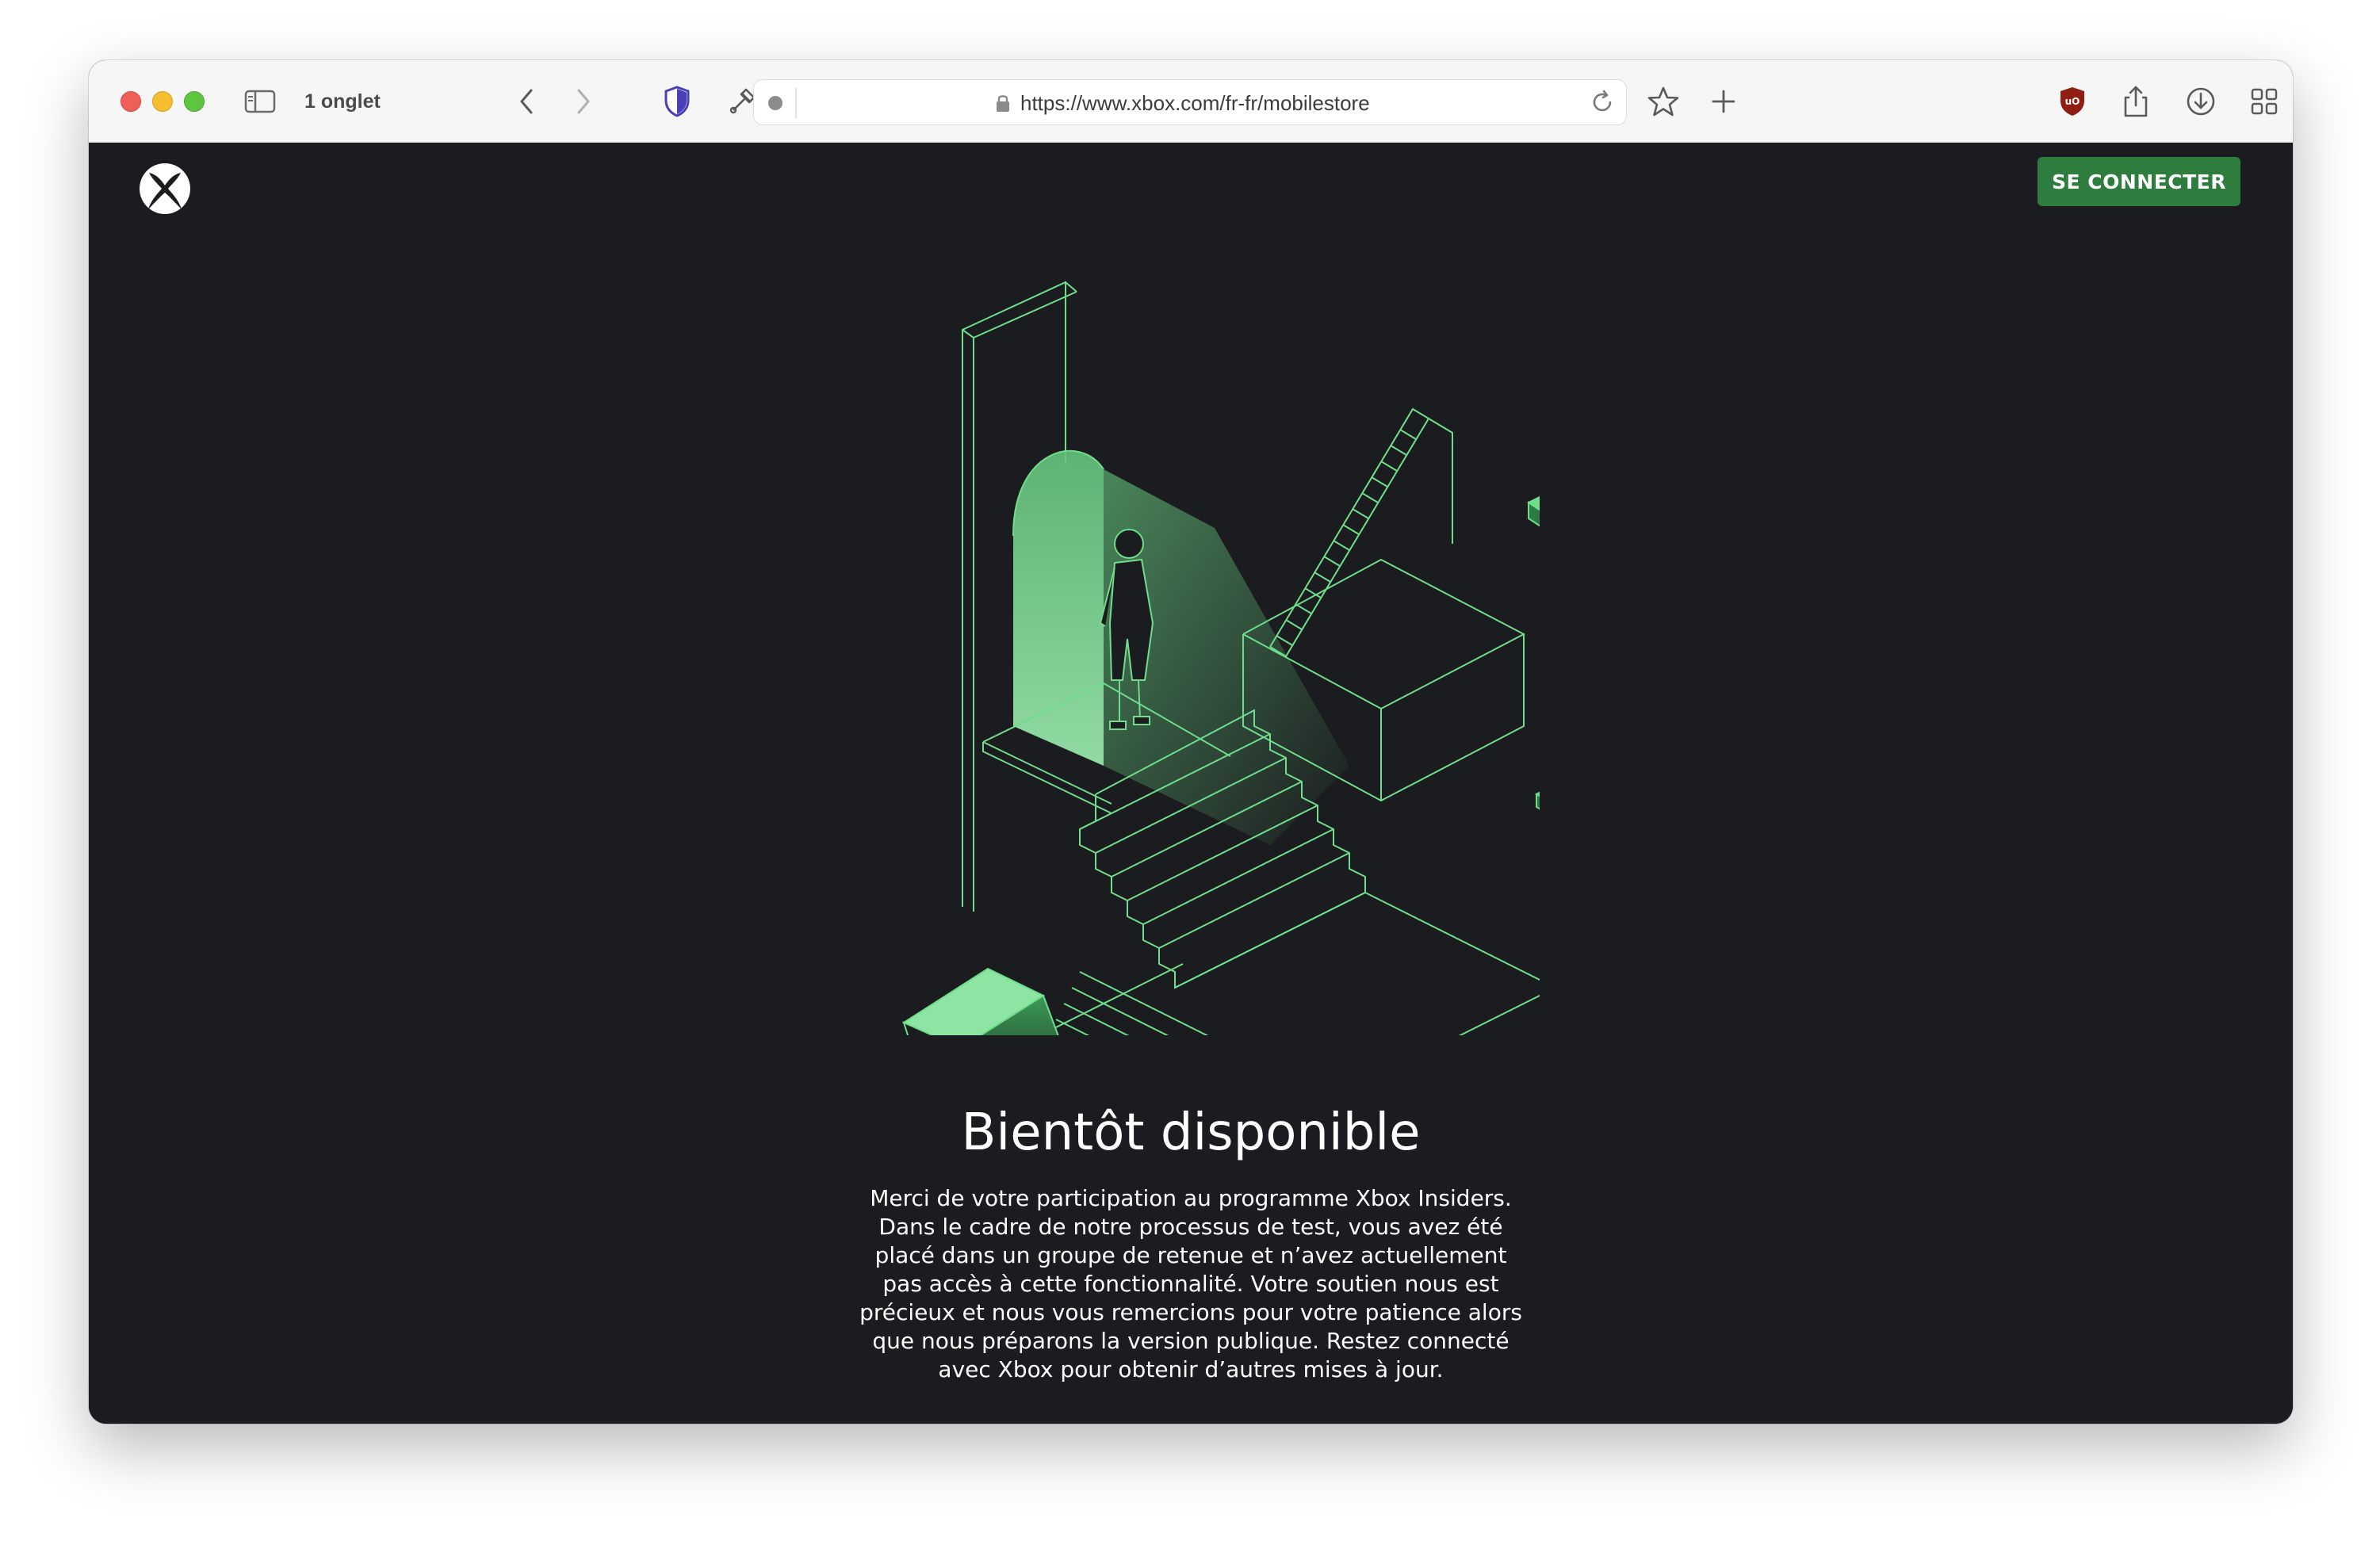 The image size is (2380, 1541). Describe the element at coordinates (1602, 104) in the screenshot. I see `reload-icon` at that location.